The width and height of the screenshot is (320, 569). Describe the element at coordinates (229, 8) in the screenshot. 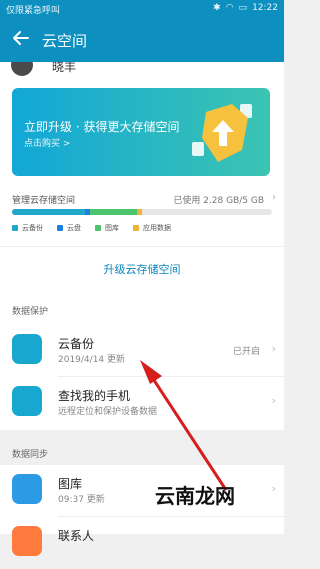

I see `wifi-icon: ◠` at that location.